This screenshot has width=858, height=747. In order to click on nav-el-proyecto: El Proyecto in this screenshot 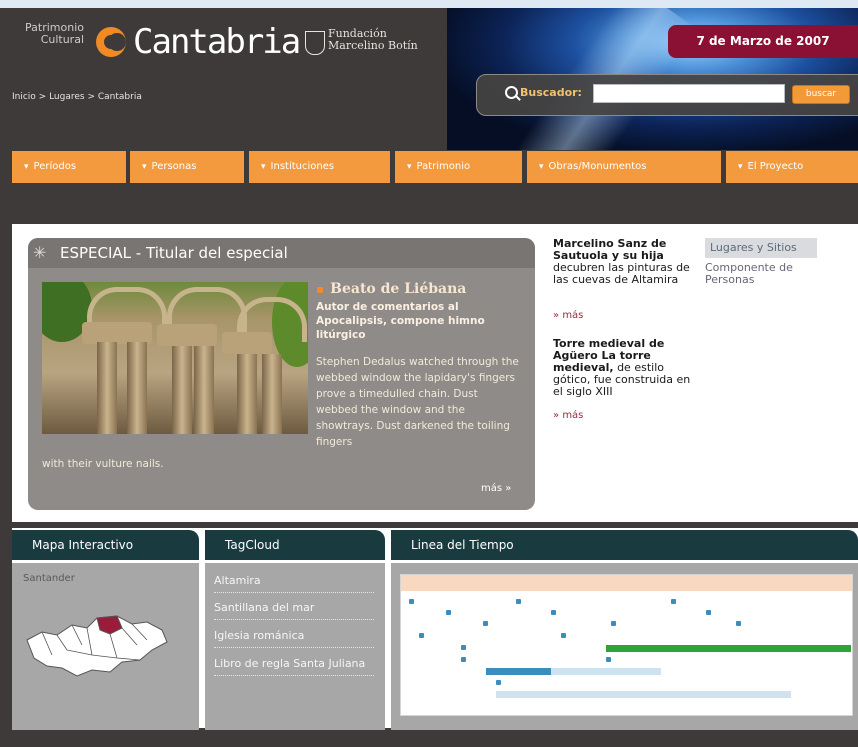, I will do `click(792, 167)`.